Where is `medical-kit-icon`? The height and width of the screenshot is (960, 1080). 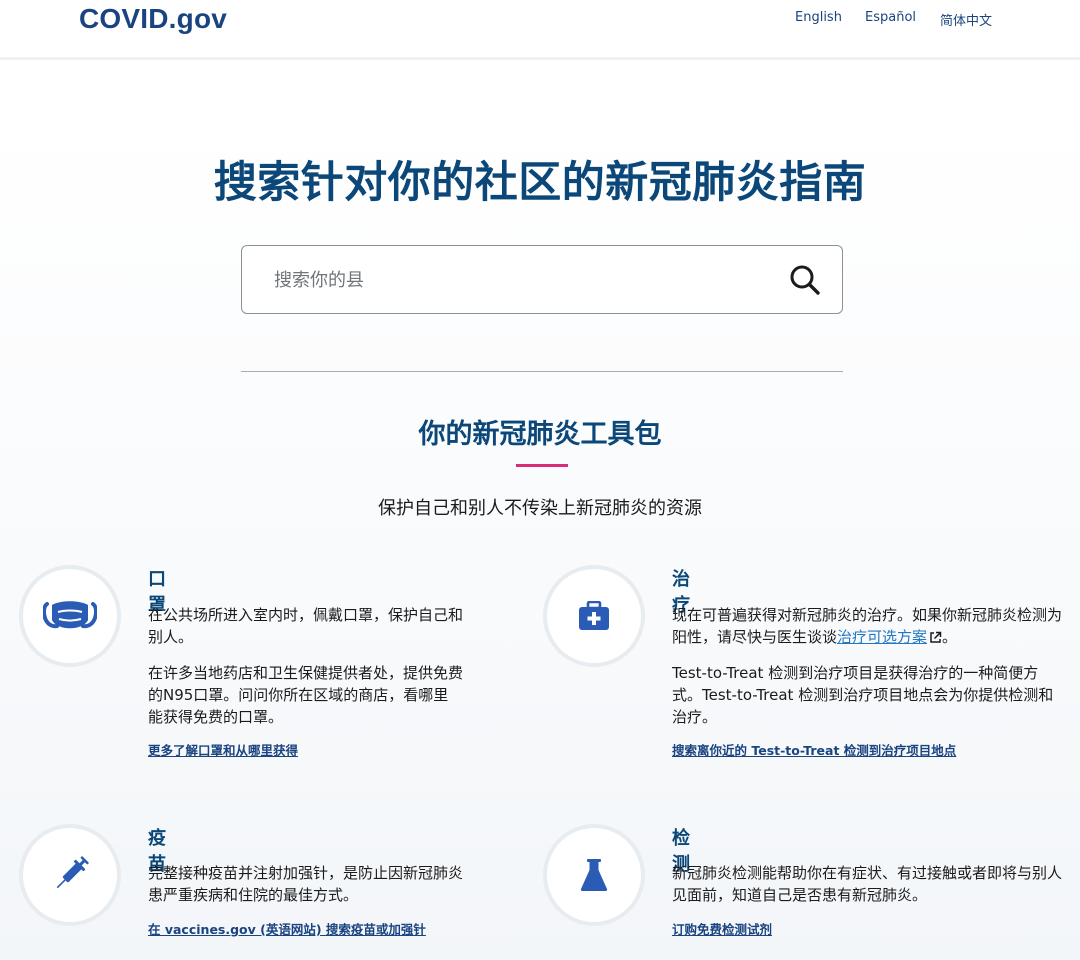 medical-kit-icon is located at coordinates (594, 615).